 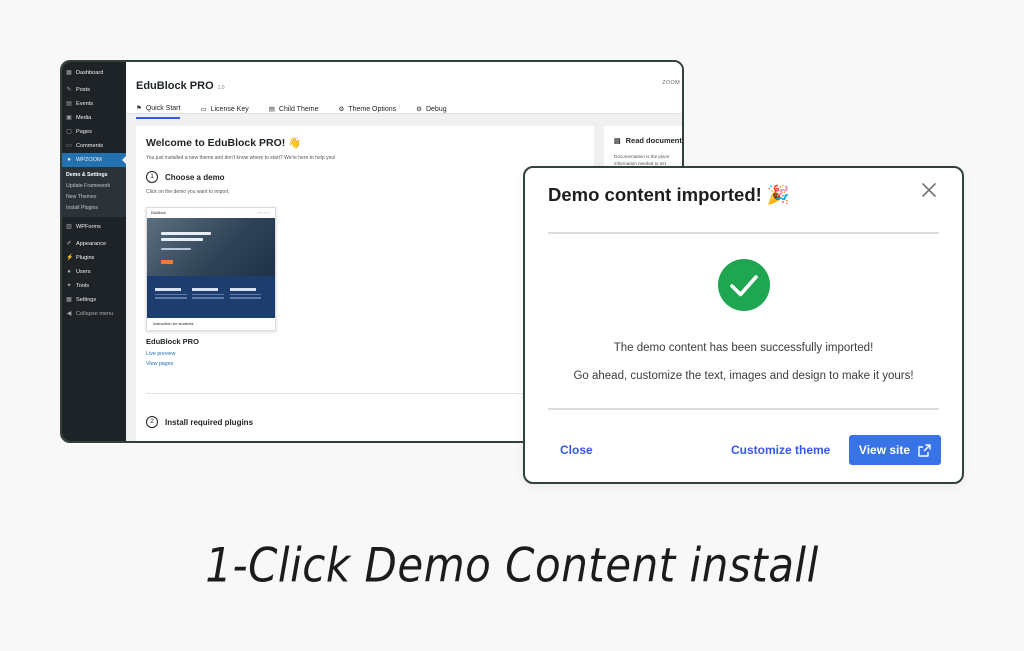 What do you see at coordinates (341, 109) in the screenshot?
I see `gear-icon: ⚙` at bounding box center [341, 109].